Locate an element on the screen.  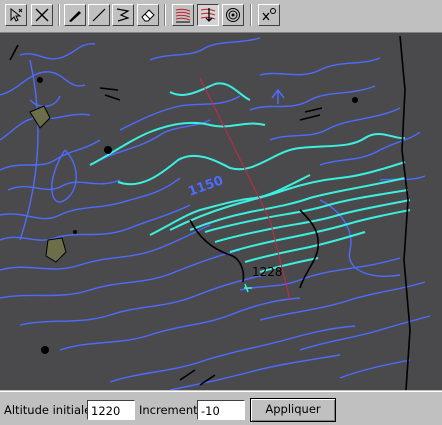
altitude-initial-input is located at coordinates (111, 410).